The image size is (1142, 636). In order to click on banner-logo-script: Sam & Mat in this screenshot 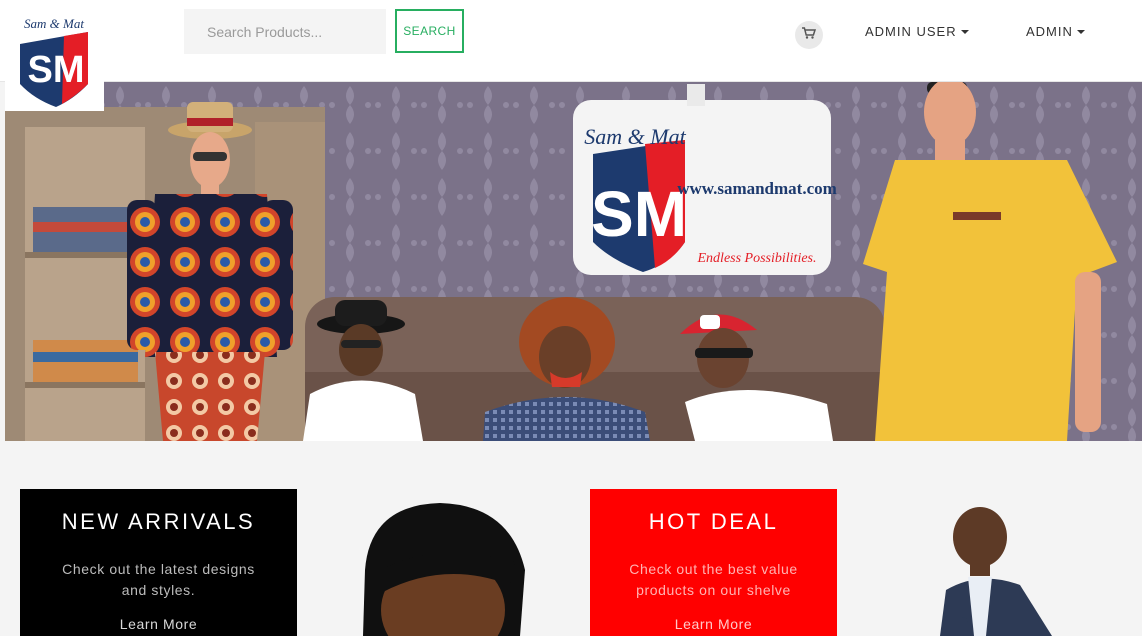, I will do `click(635, 136)`.